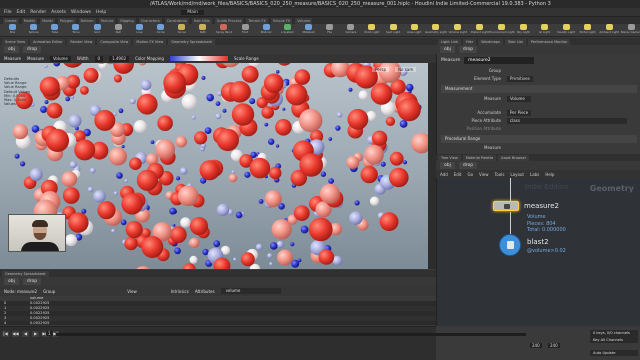  What do you see at coordinates (287, 30) in the screenshot?
I see `shelf-tool-button: L-System` at bounding box center [287, 30].